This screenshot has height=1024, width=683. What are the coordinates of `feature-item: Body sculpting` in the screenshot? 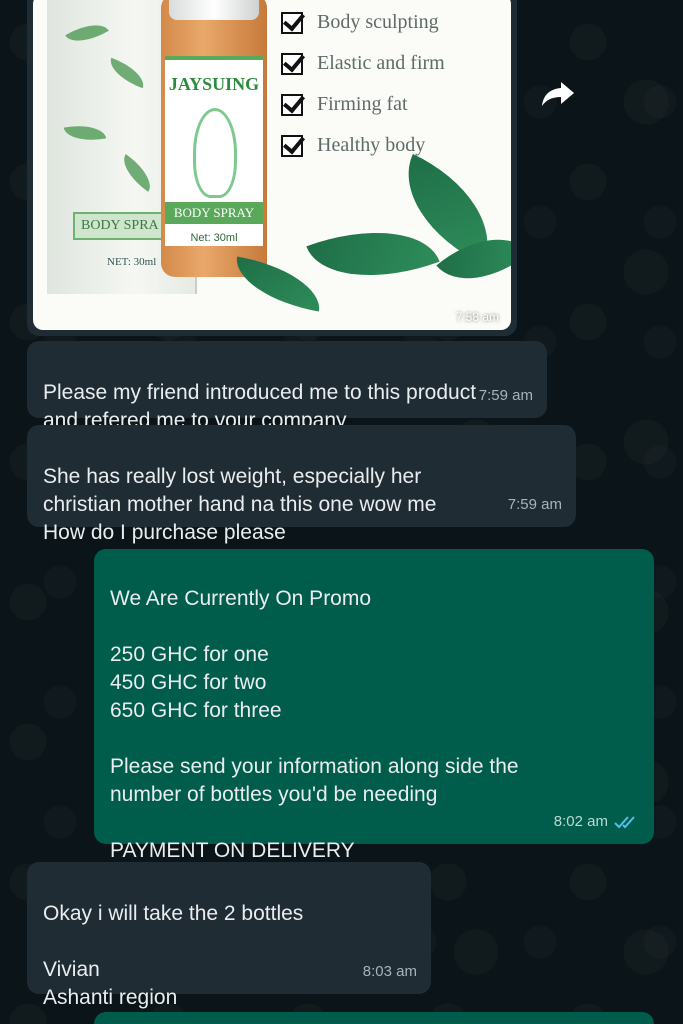 It's located at (363, 22).